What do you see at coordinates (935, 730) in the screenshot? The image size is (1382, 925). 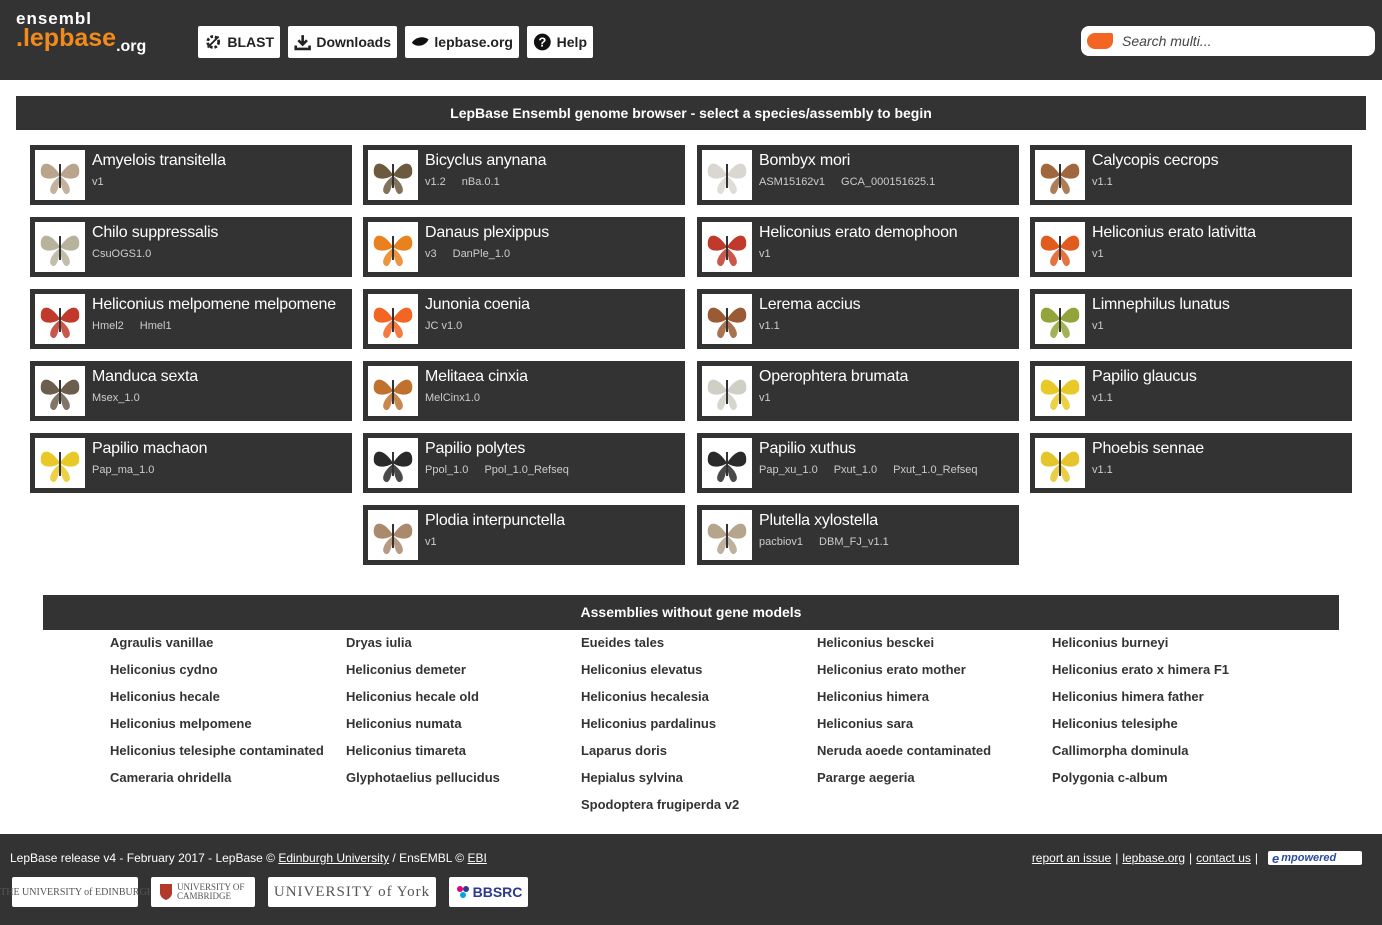 I see `assembly-list-item: Heliconius sara` at bounding box center [935, 730].